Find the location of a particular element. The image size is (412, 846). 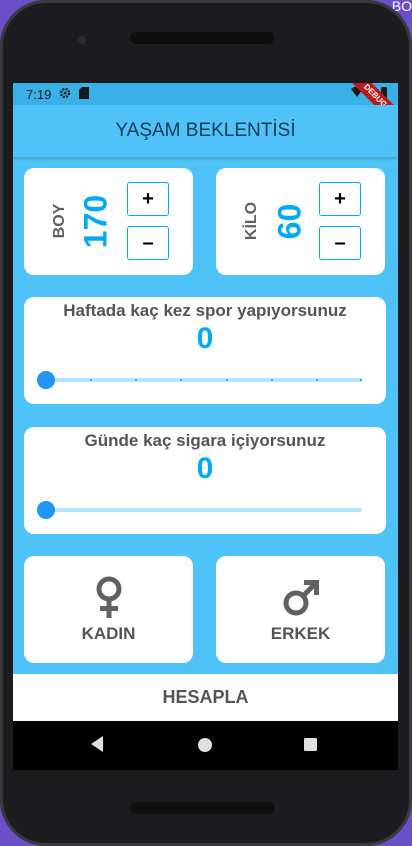

app-title: YAŞAM BEKLENTİSİ is located at coordinates (205, 130).